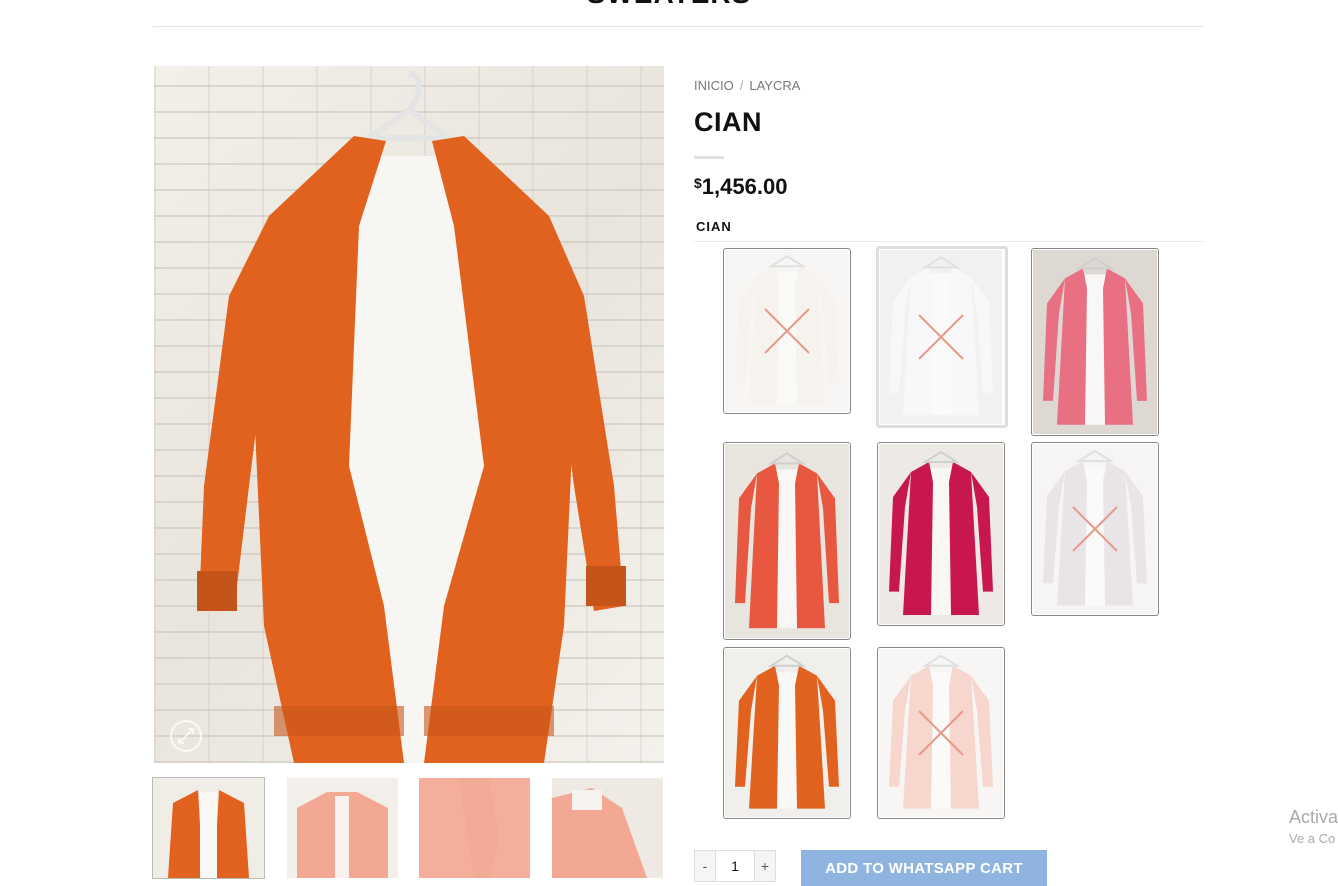 This screenshot has height=886, width=1338. What do you see at coordinates (774, 85) in the screenshot?
I see `breadcrumb-category-link: LAYCRA` at bounding box center [774, 85].